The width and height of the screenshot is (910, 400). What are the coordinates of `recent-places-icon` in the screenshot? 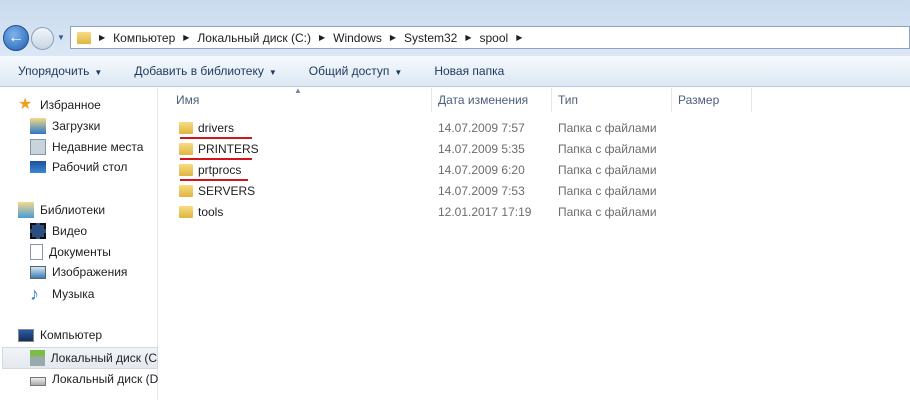 It's located at (38, 147).